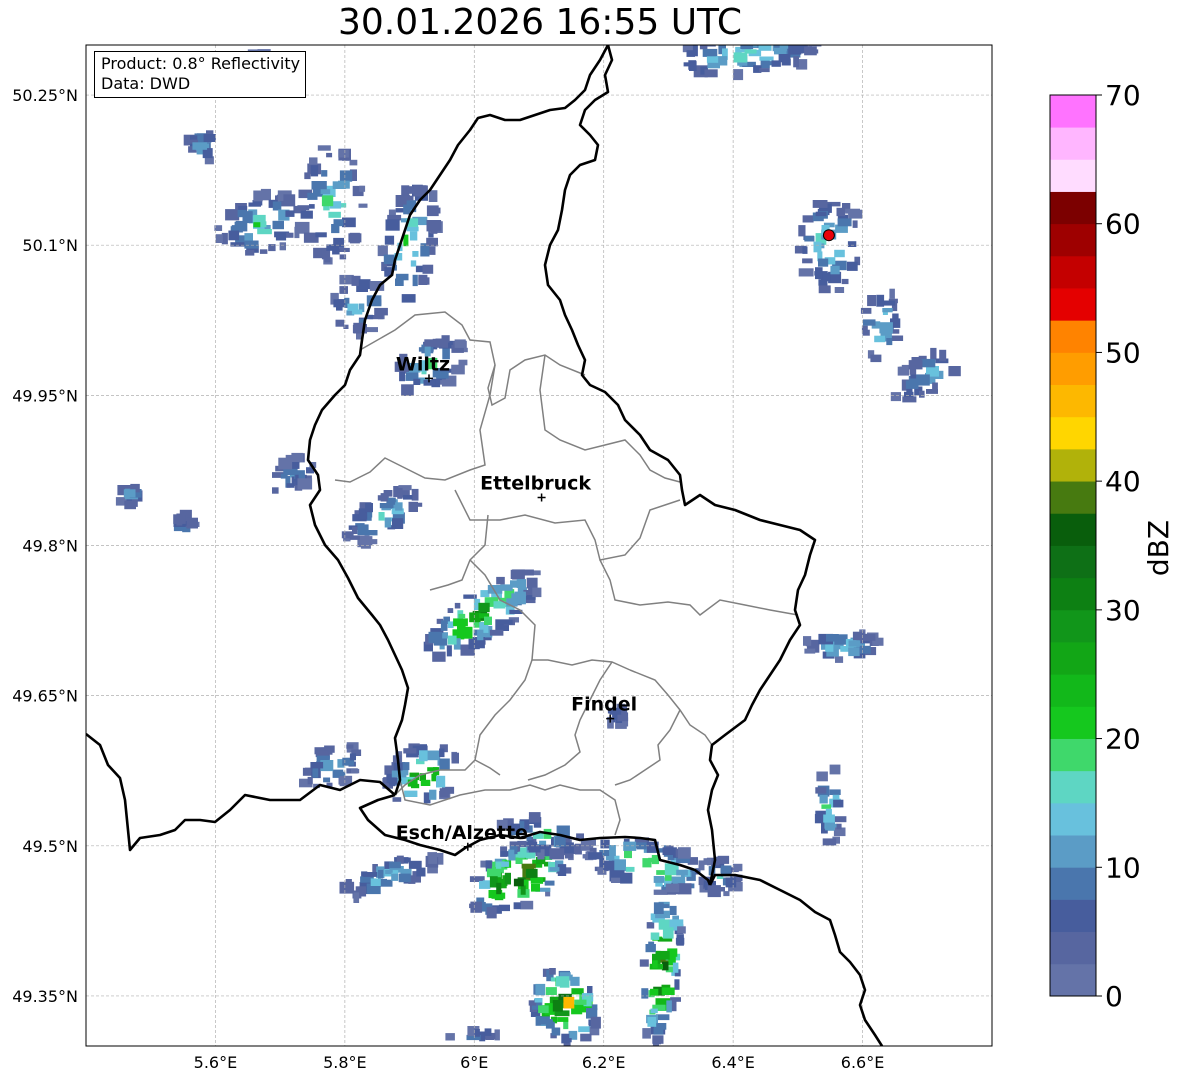 This screenshot has width=1184, height=1081. I want to click on info-box: Product: 0.8° Reflectivity Data: DWD, so click(200, 74).